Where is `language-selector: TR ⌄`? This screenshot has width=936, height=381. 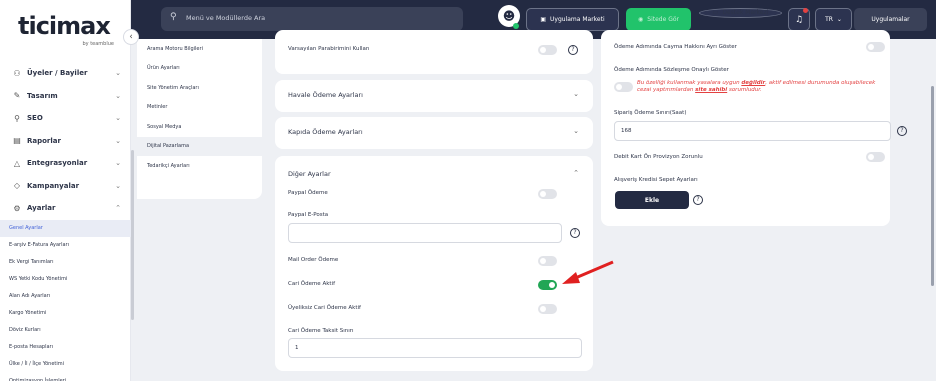 language-selector: TR ⌄ is located at coordinates (833, 19).